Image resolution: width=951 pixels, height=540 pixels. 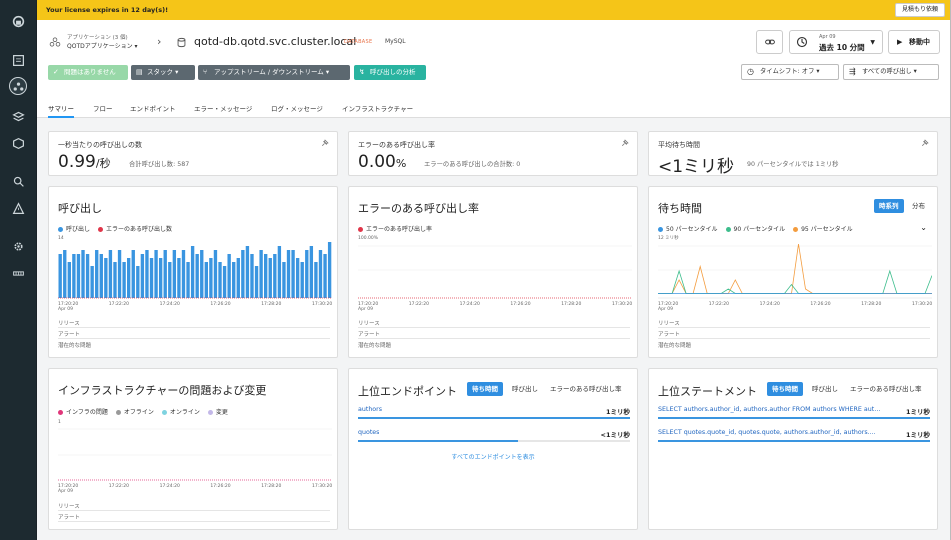 What do you see at coordinates (836, 42) in the screenshot?
I see `time-range-picker: Apr 09 過去 10 分間 ▼` at bounding box center [836, 42].